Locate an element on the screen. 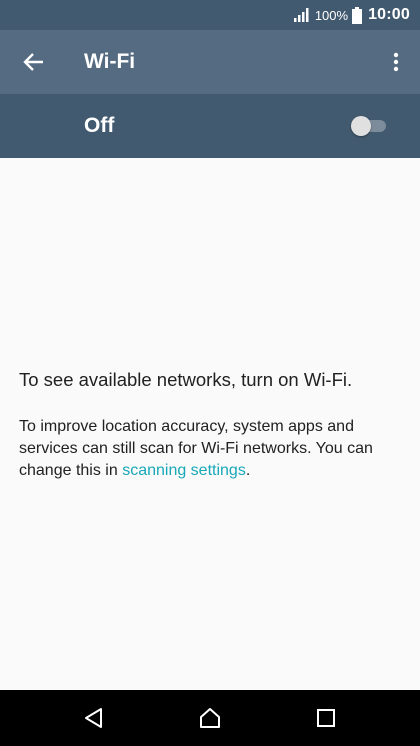 The image size is (420, 746). wifi-switch-bar: Off is located at coordinates (210, 126).